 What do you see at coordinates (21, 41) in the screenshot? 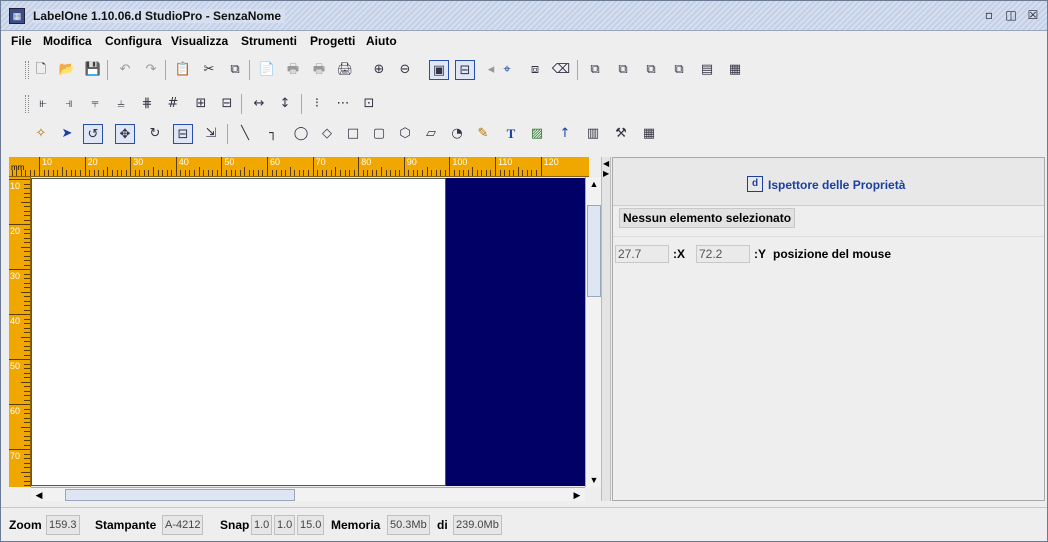
I see `menu-file: File` at bounding box center [21, 41].